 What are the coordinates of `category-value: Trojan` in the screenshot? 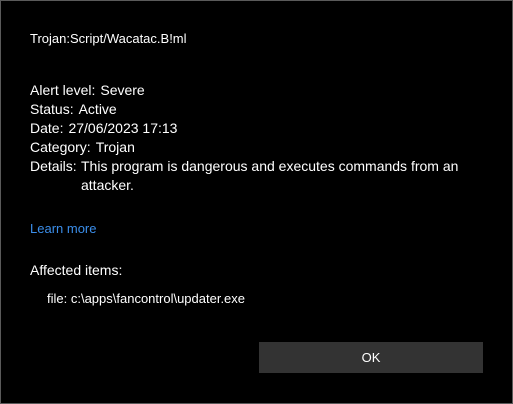 It's located at (115, 147).